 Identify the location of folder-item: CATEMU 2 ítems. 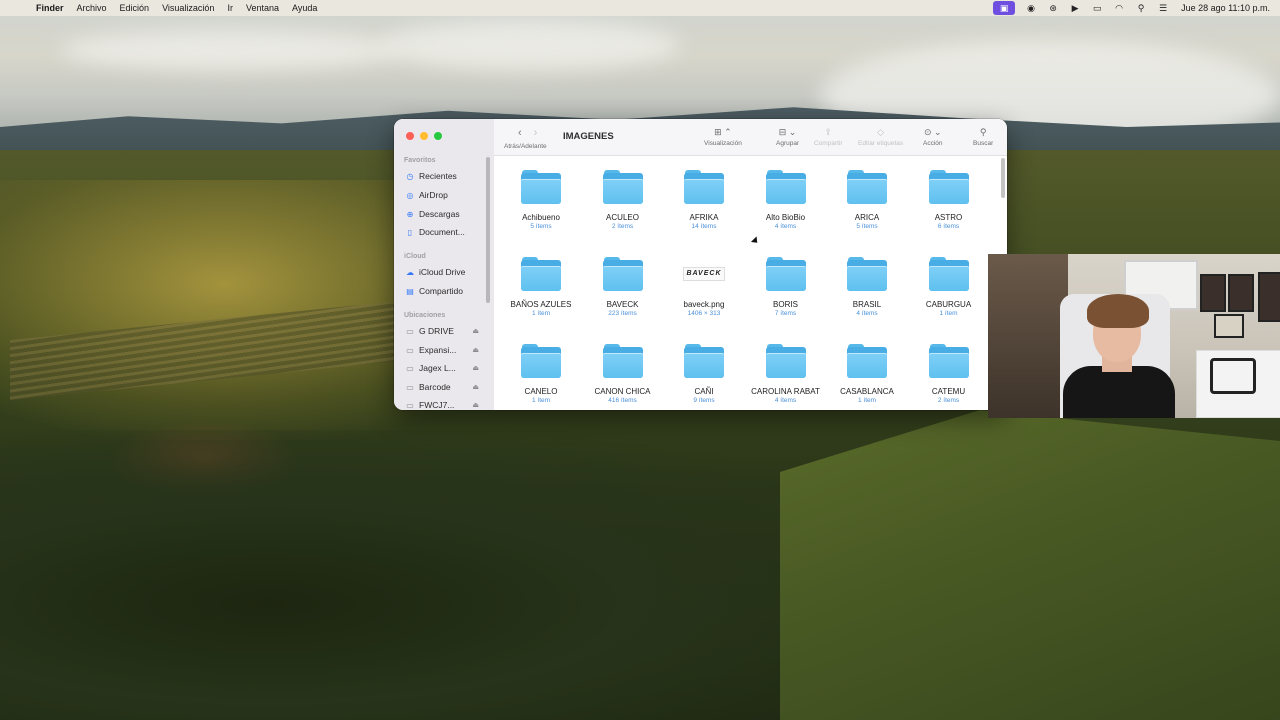
(949, 374).